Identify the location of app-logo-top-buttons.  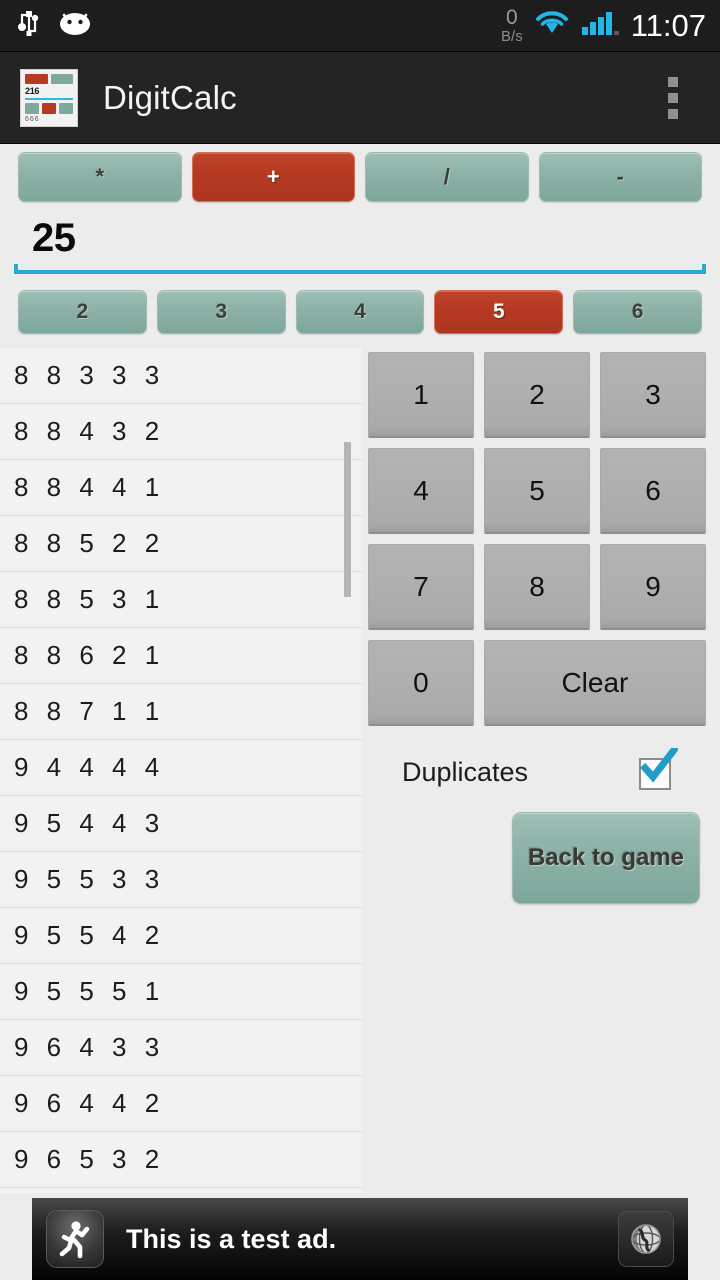
(49, 79).